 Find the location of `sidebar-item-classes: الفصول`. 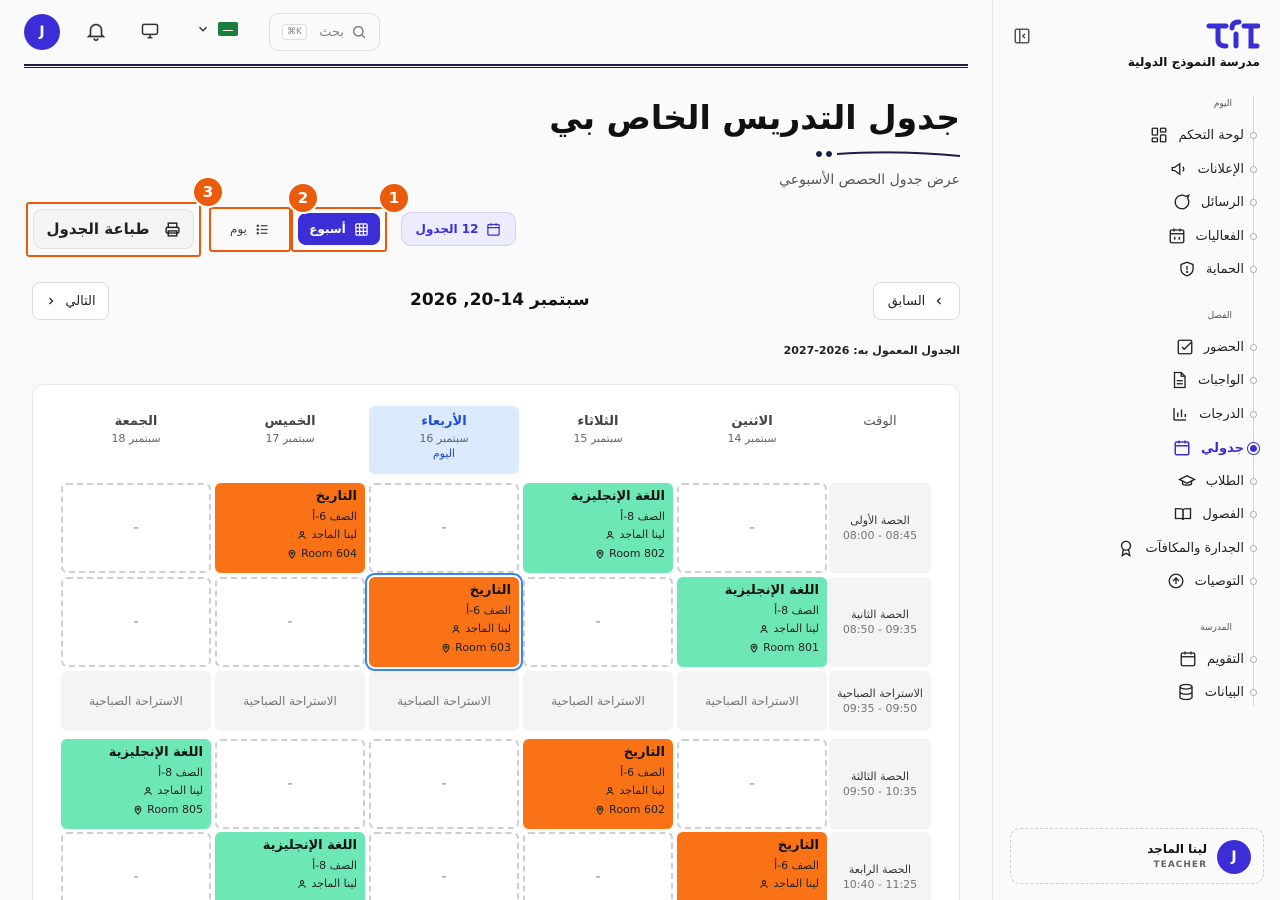

sidebar-item-classes: الفصول is located at coordinates (1209, 514).